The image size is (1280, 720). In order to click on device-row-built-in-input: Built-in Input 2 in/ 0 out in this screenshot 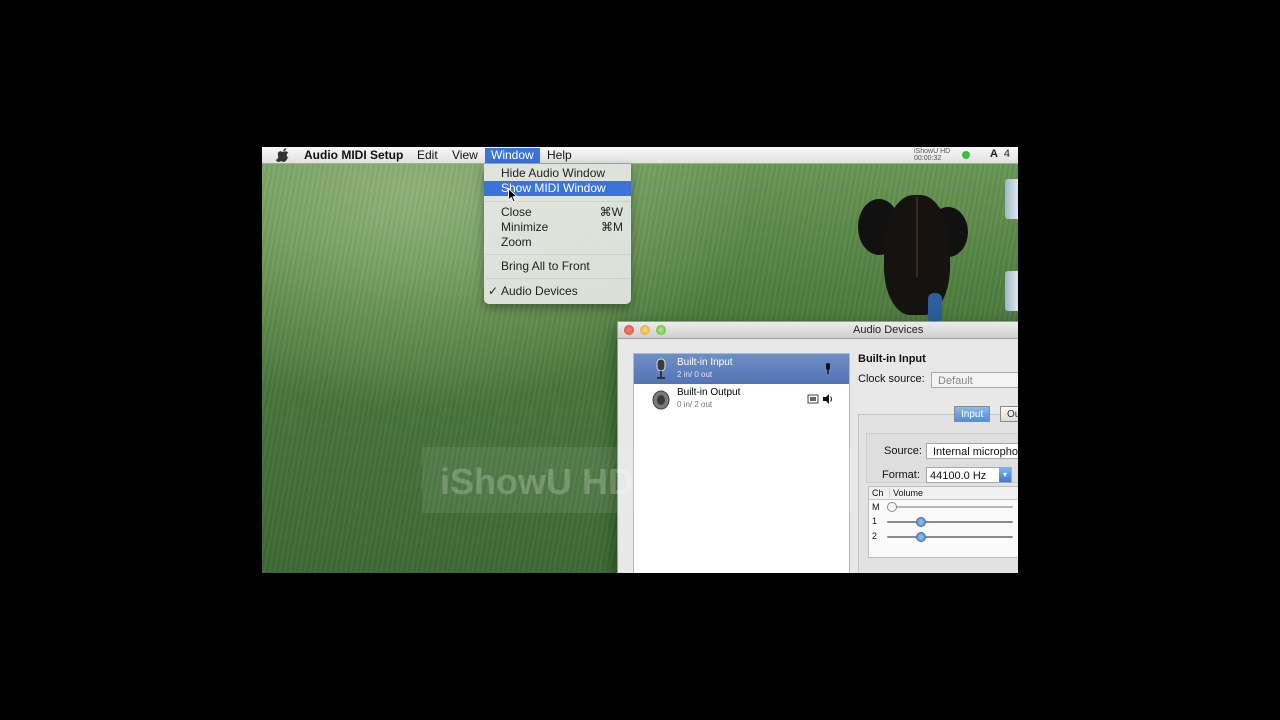, I will do `click(741, 369)`.